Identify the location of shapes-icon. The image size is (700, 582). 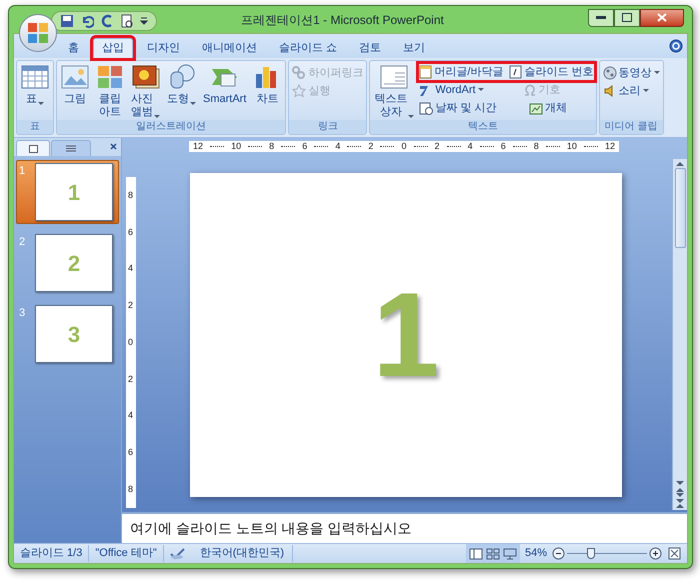
(182, 77).